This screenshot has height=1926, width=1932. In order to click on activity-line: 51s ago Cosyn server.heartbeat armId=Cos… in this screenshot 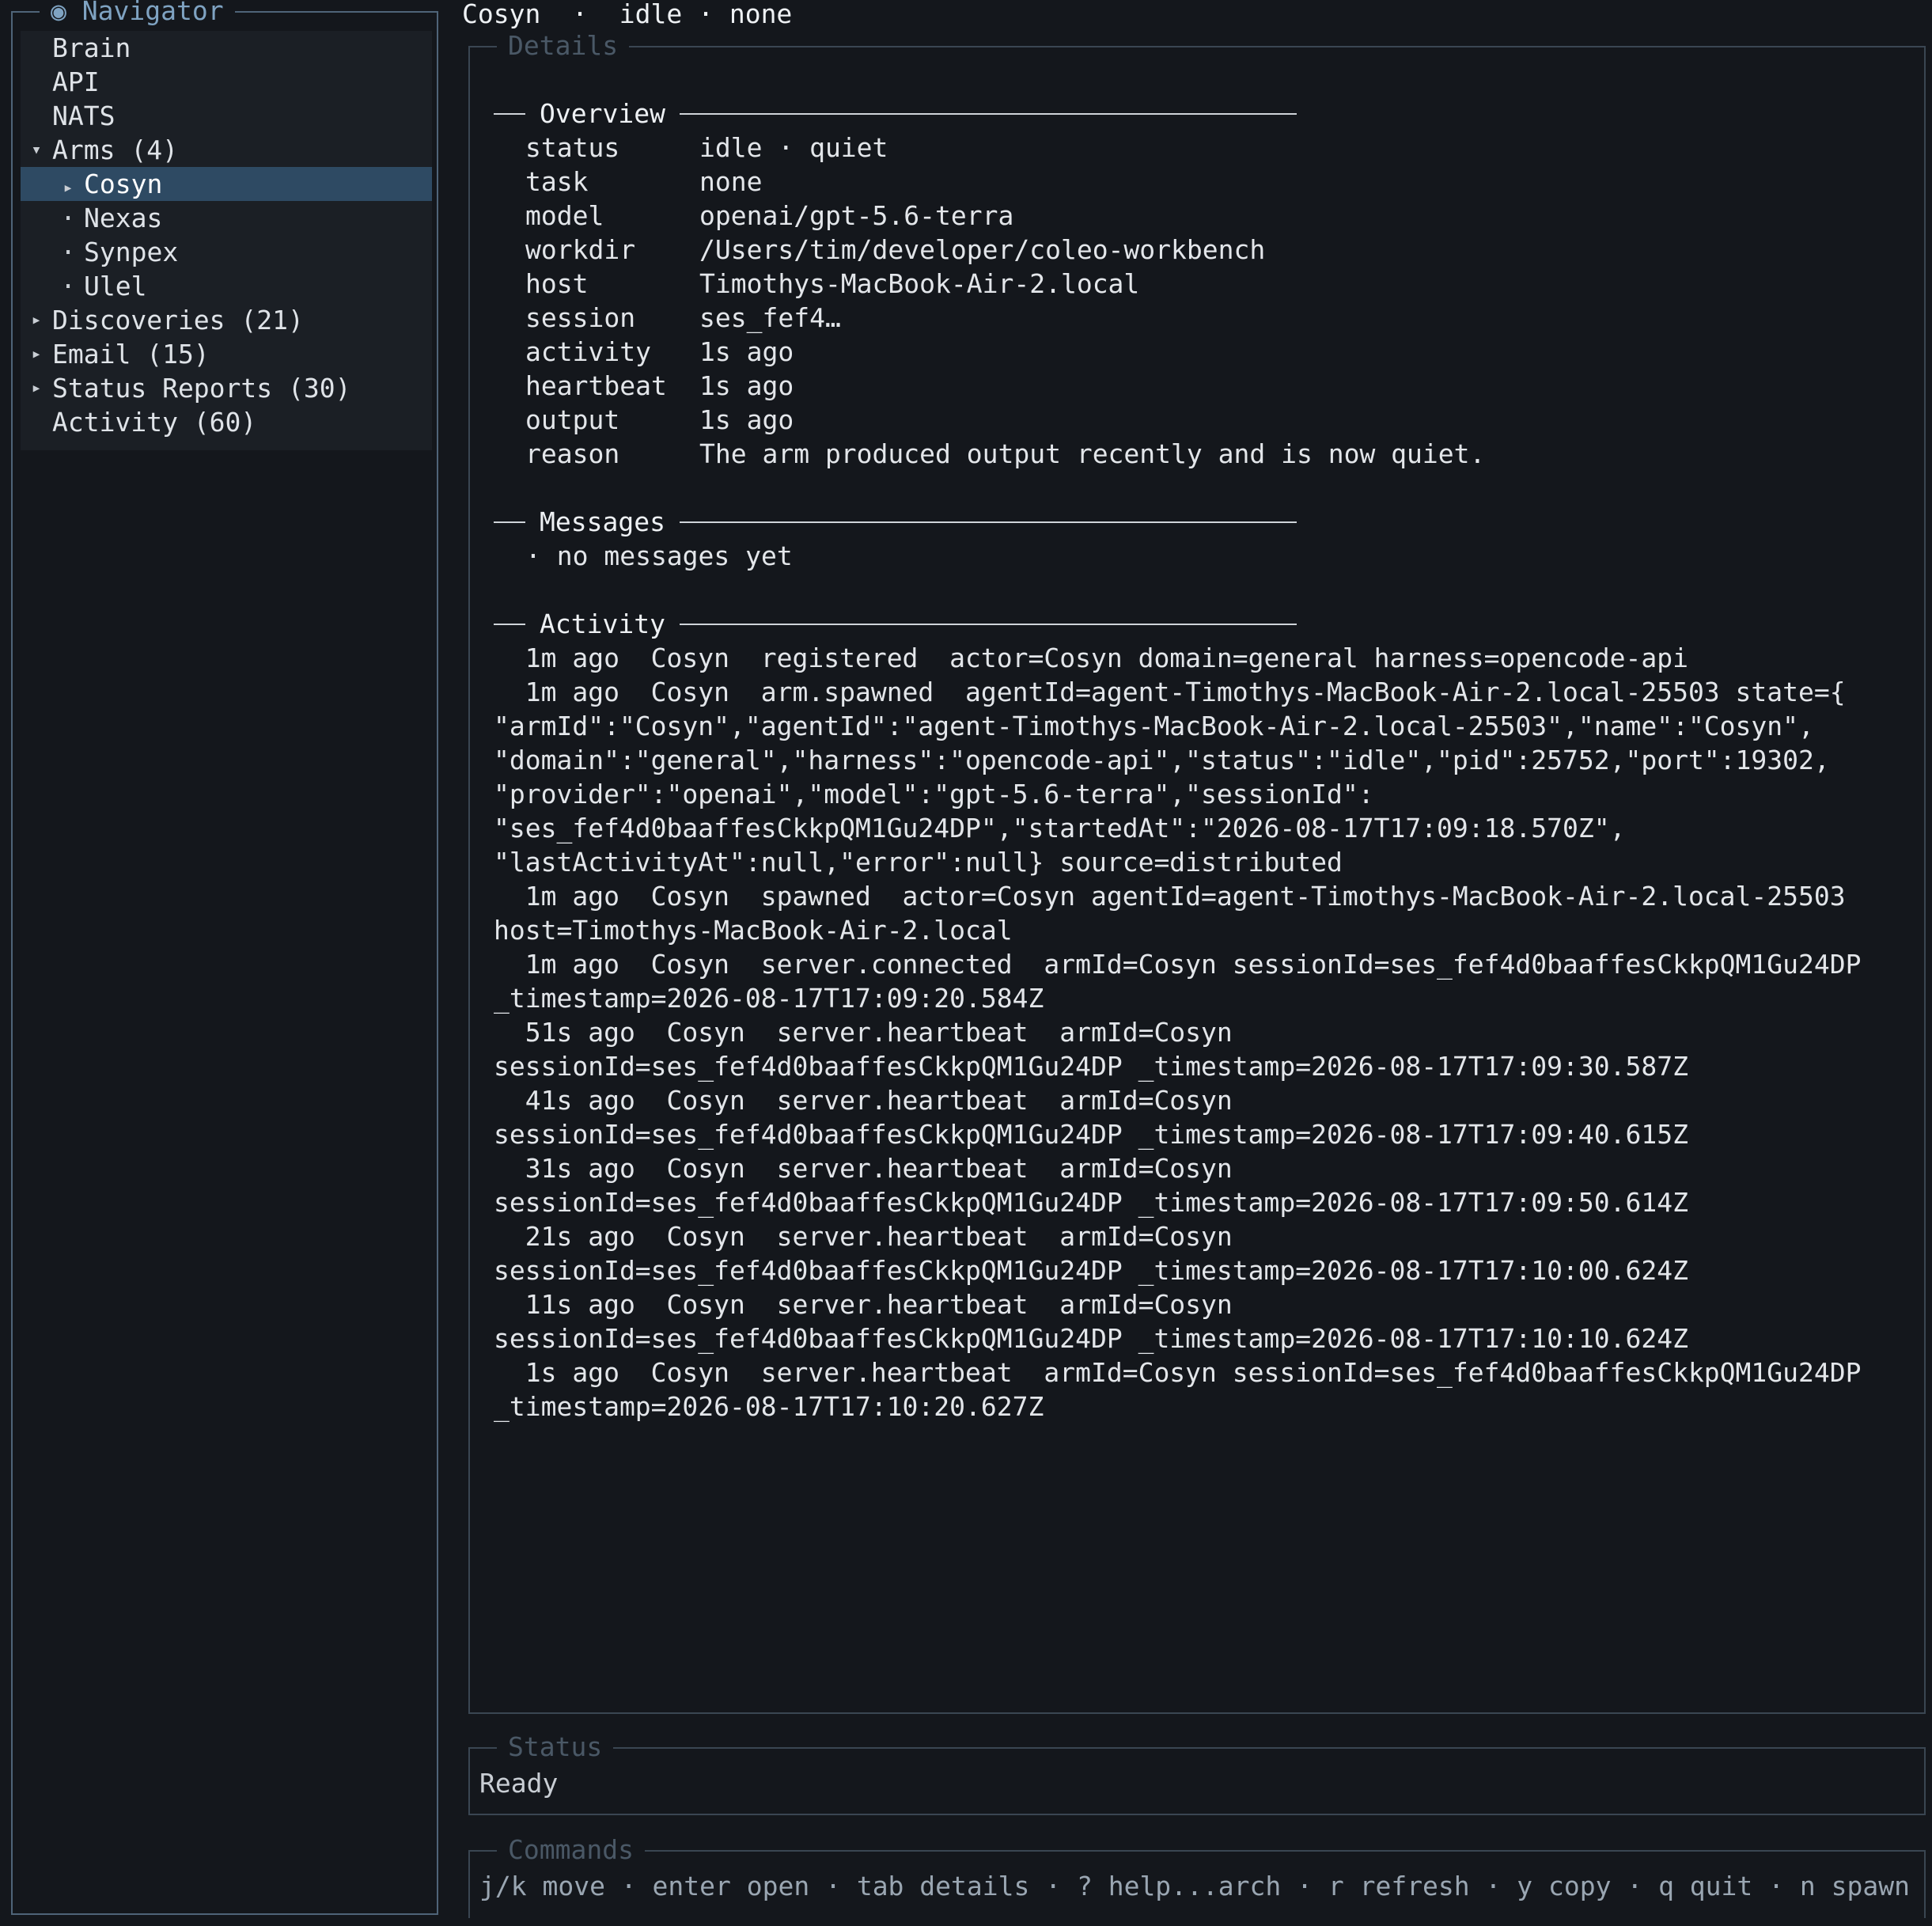, I will do `click(864, 1032)`.